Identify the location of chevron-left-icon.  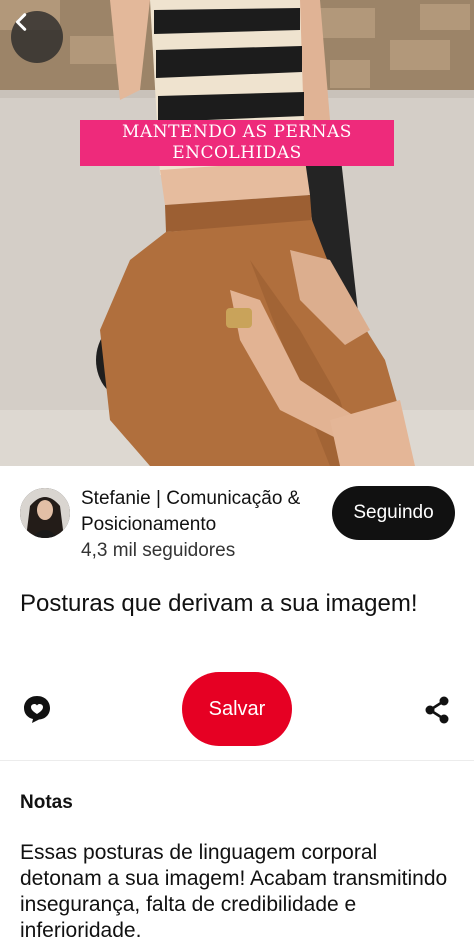
(21, 22).